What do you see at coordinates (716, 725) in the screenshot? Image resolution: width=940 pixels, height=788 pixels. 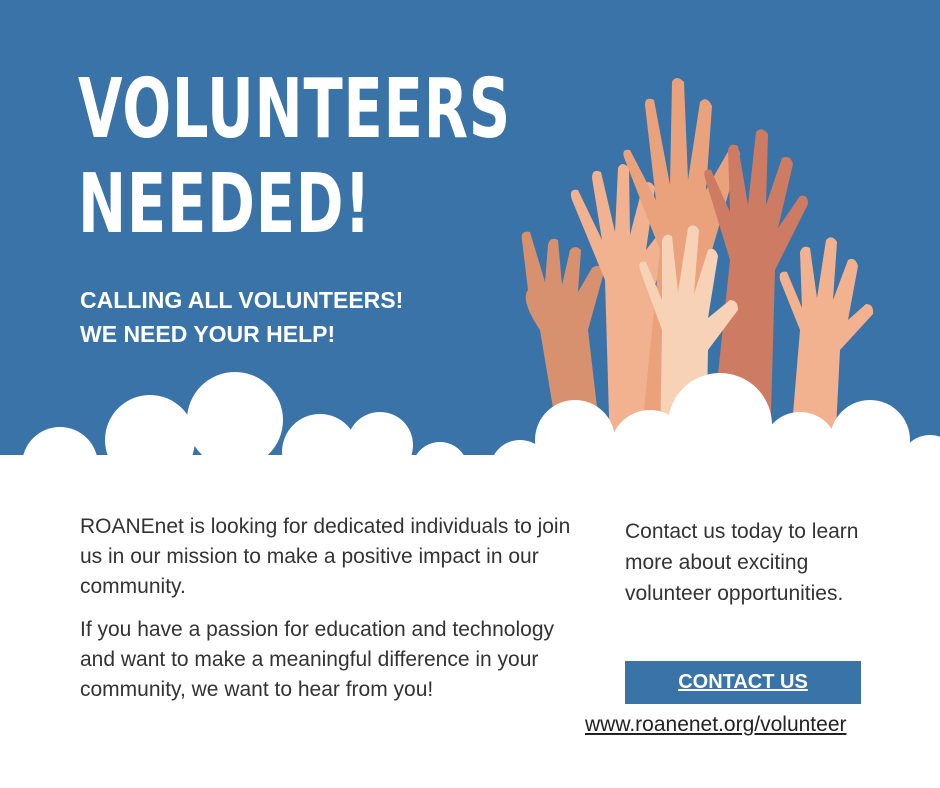 I see `volunteer-url-link: www.roanenet.org/volunteer` at bounding box center [716, 725].